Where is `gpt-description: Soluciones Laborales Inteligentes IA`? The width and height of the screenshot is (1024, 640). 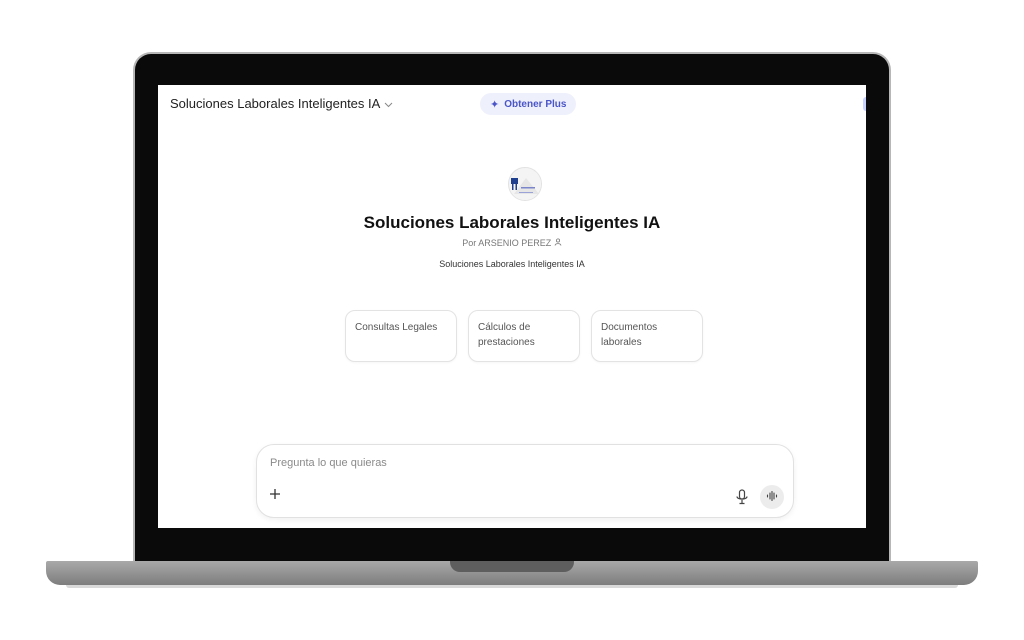
gpt-description: Soluciones Laborales Inteligentes IA is located at coordinates (512, 264).